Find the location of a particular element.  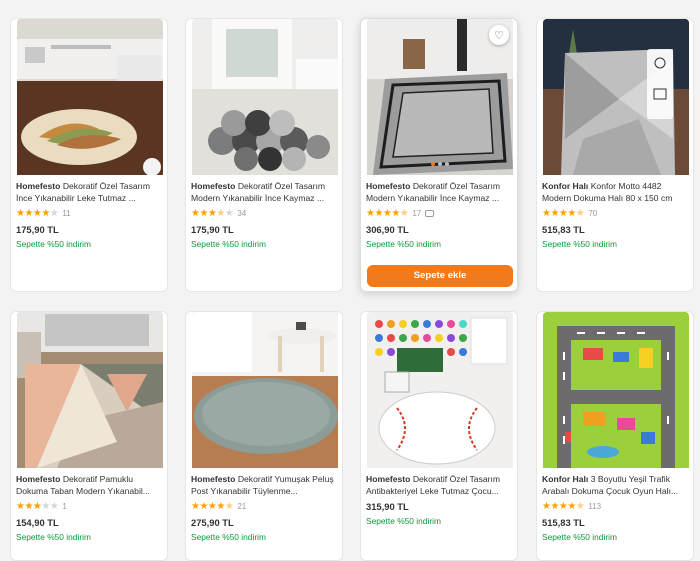

product-rating: ★★★★★ 1 is located at coordinates (41, 506).